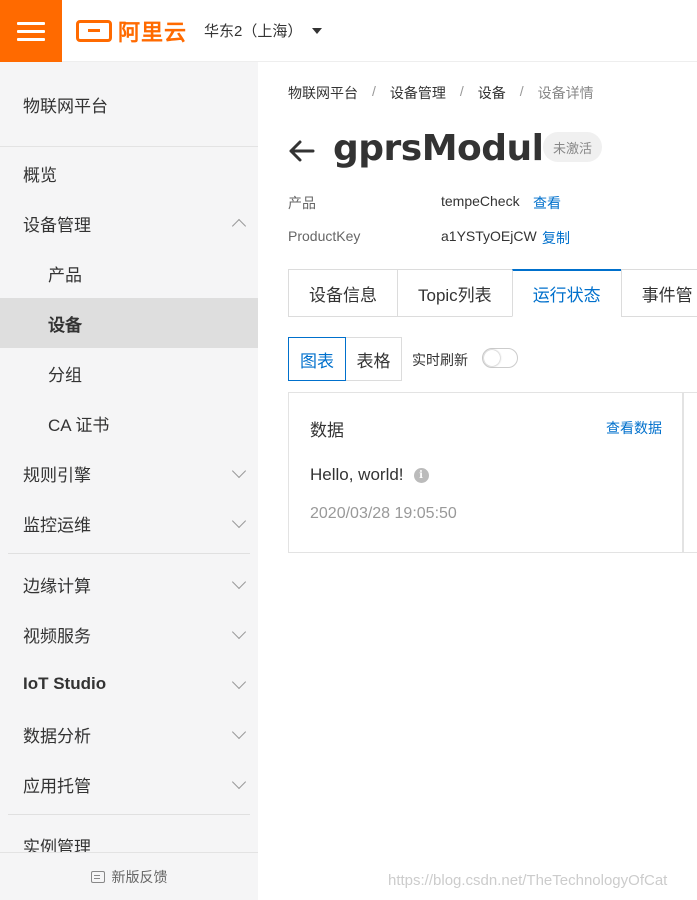  I want to click on feedback-button: 新版反馈, so click(129, 876).